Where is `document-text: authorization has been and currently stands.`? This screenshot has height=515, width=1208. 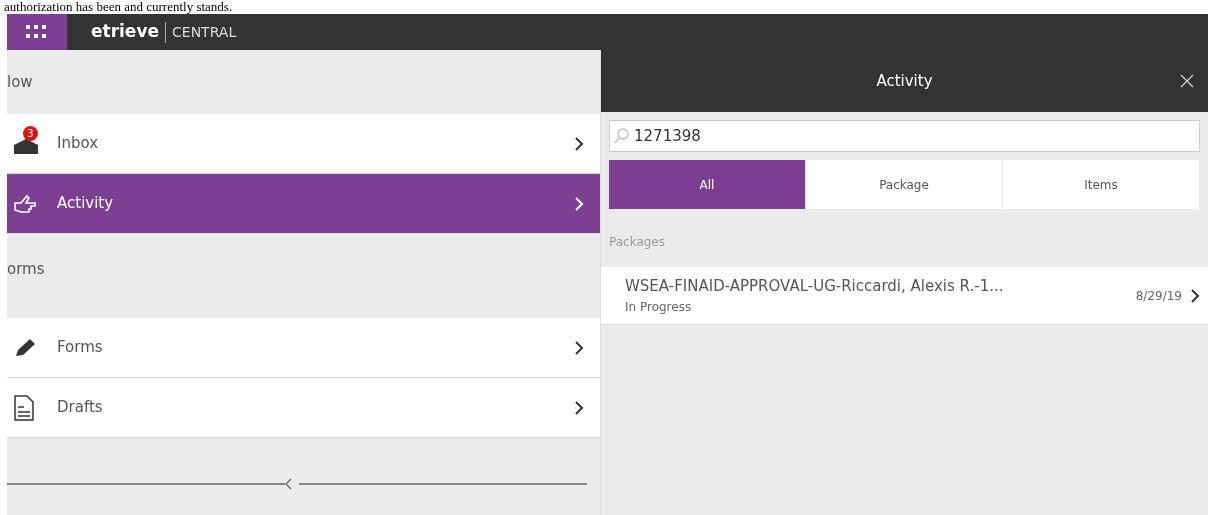
document-text: authorization has been and currently stands. is located at coordinates (118, 7).